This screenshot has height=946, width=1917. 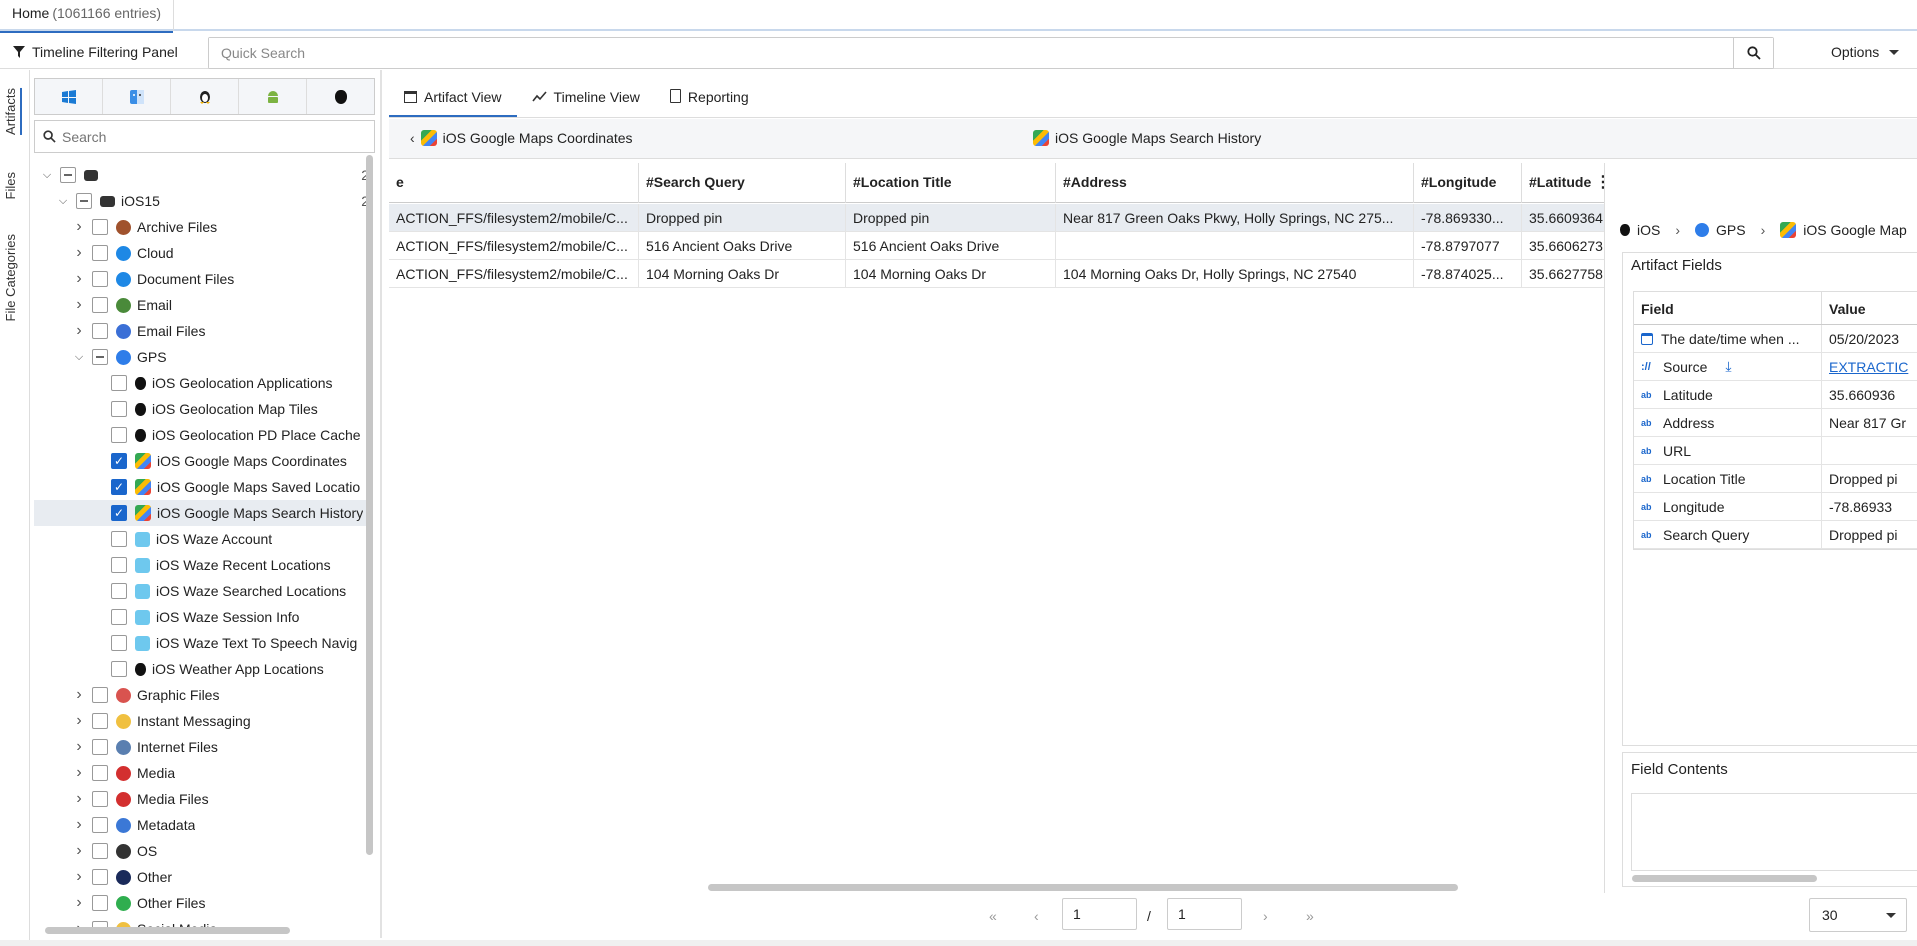 What do you see at coordinates (521, 138) in the screenshot?
I see `breadcrumb-prev: ‹ iOS Google Maps Coordinates` at bounding box center [521, 138].